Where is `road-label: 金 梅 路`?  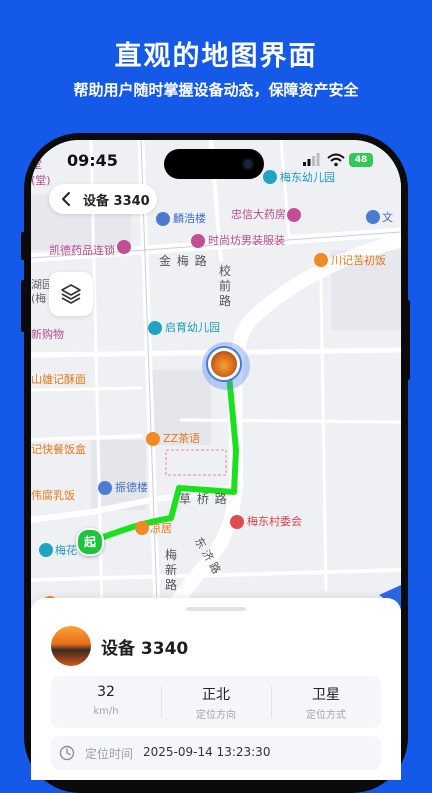
road-label: 金 梅 路 is located at coordinates (183, 261).